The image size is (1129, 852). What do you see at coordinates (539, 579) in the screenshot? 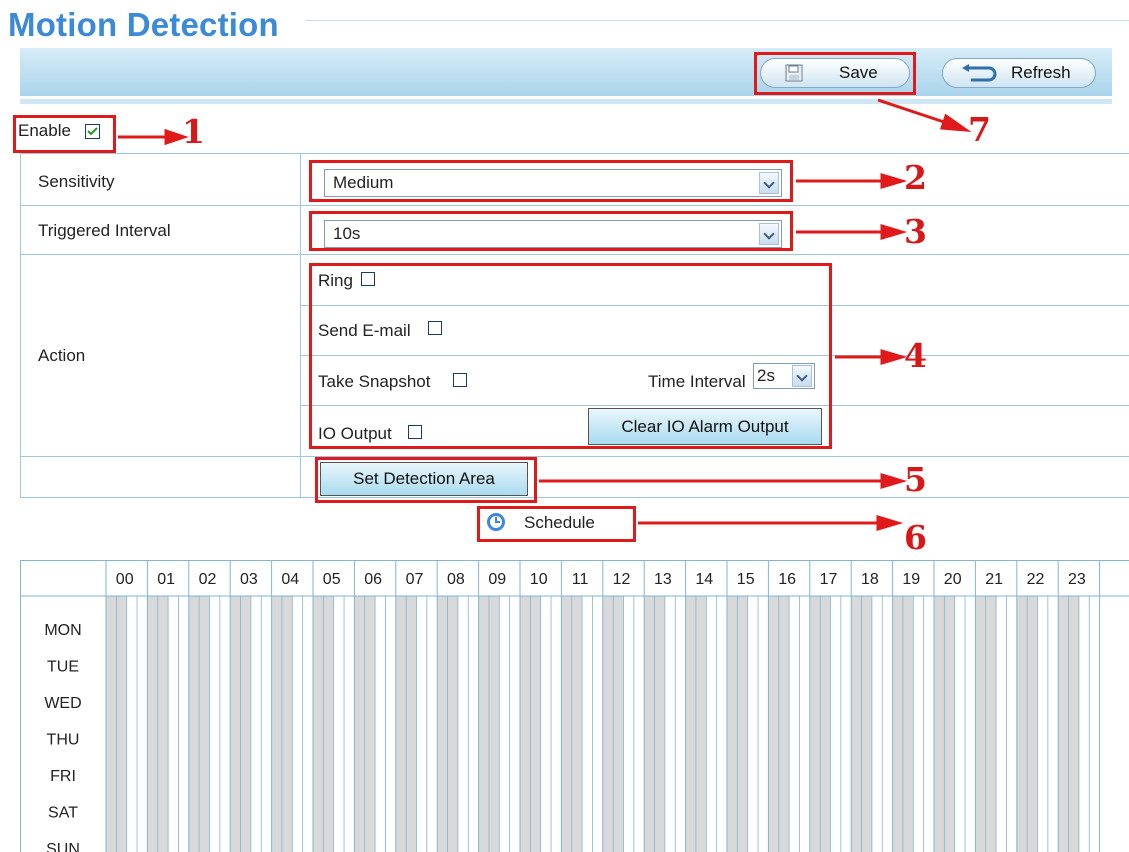
I see `schedule-hour-label: 10` at bounding box center [539, 579].